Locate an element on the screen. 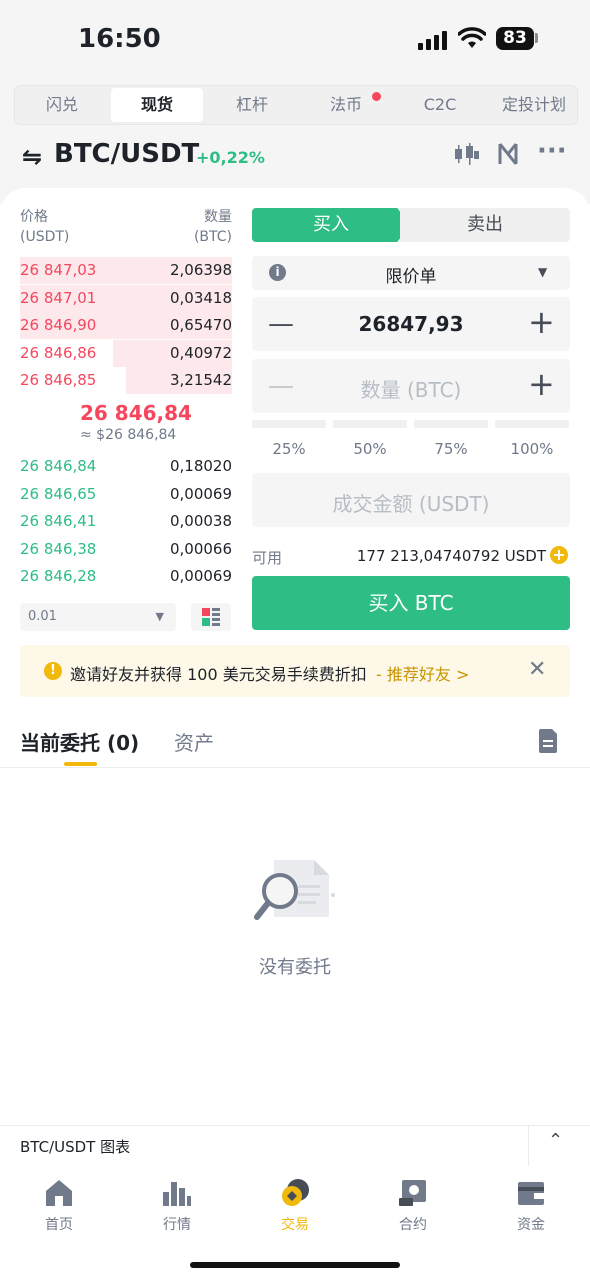 Image resolution: width=590 pixels, height=1280 pixels. bid-row: 26 846,84 0,18020 is located at coordinates (126, 466).